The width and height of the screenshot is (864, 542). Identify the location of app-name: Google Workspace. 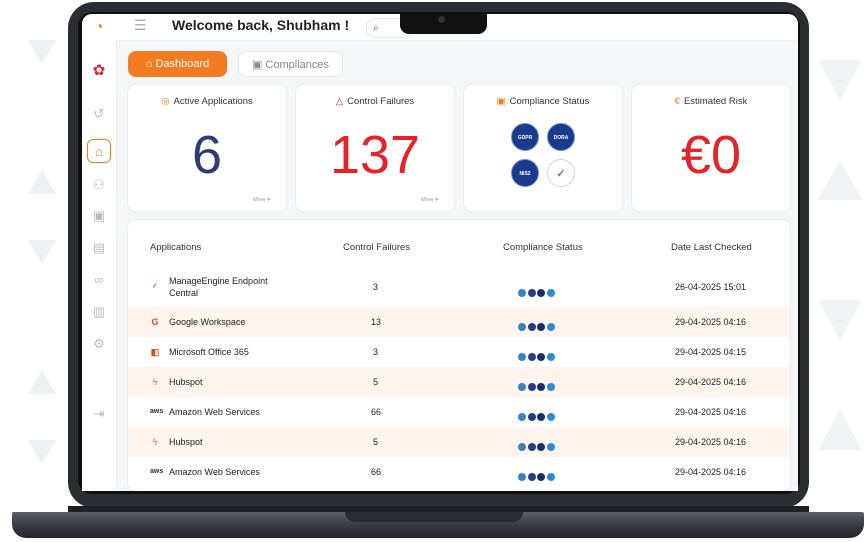
(207, 322).